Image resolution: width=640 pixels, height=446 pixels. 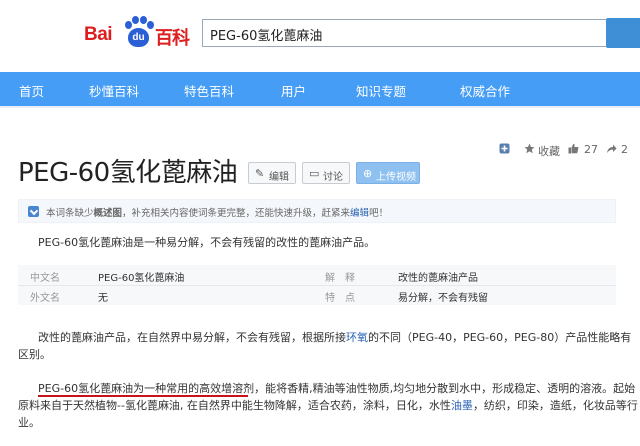 I want to click on search-button, so click(x=623, y=33).